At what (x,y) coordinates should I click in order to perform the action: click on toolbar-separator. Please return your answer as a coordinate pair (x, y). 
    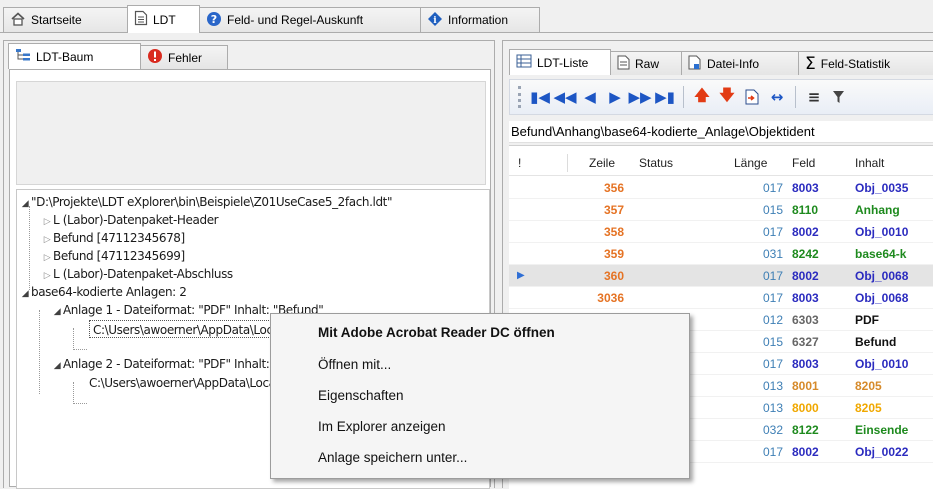
    Looking at the image, I should click on (795, 97).